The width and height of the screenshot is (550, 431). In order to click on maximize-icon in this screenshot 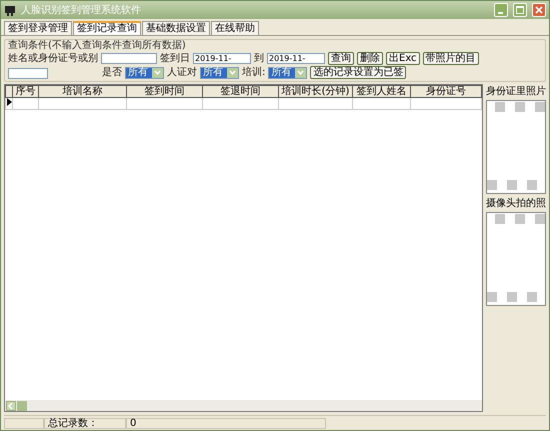, I will do `click(520, 10)`.